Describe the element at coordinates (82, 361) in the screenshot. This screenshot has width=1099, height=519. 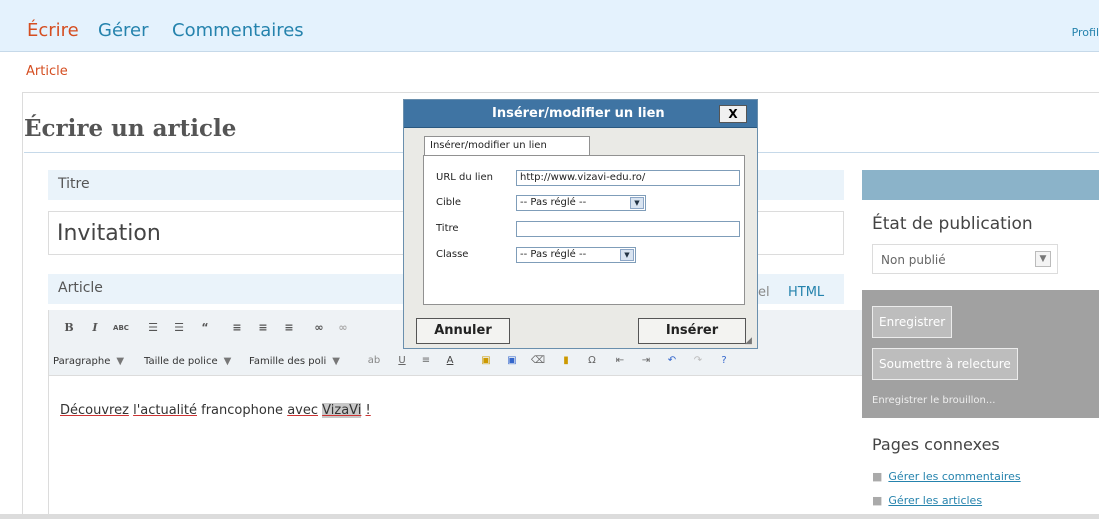
I see `format-select-value: Paragraphe` at that location.